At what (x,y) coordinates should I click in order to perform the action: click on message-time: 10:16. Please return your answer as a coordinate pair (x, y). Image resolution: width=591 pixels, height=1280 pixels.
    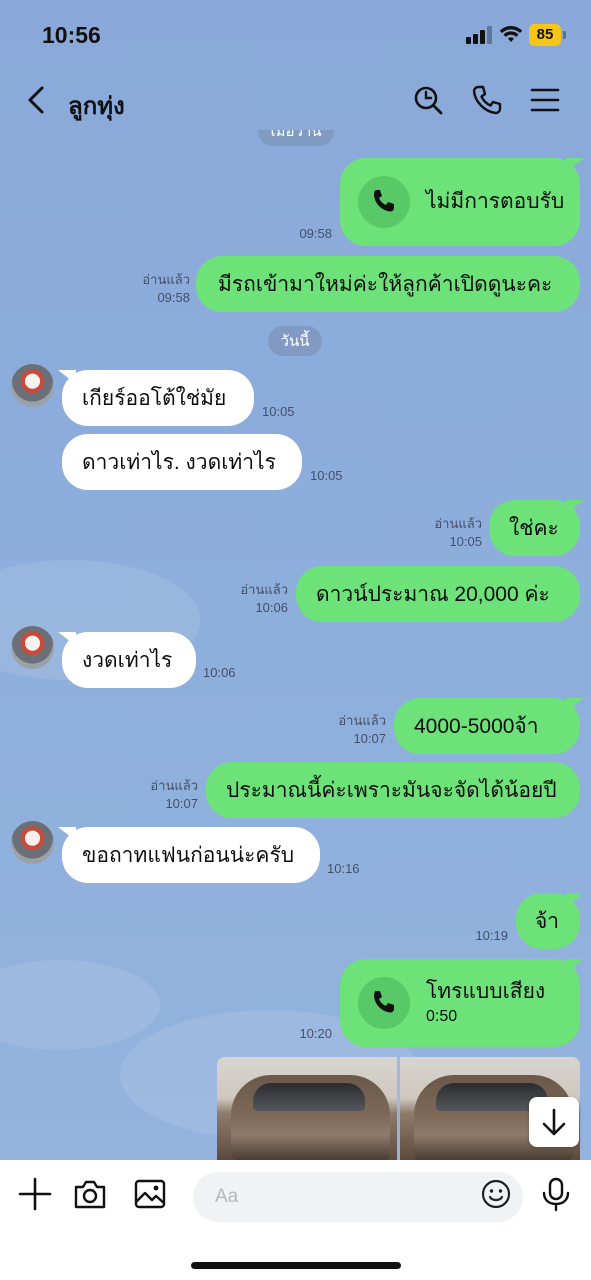
    Looking at the image, I should click on (343, 868).